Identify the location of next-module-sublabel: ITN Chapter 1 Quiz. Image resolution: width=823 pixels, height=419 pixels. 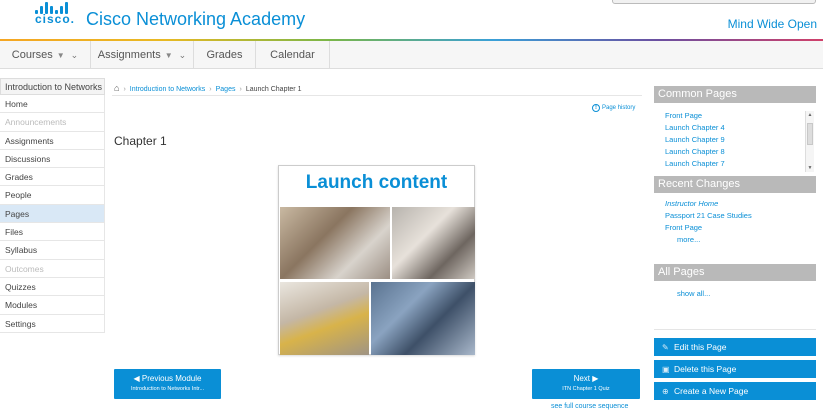
(586, 389).